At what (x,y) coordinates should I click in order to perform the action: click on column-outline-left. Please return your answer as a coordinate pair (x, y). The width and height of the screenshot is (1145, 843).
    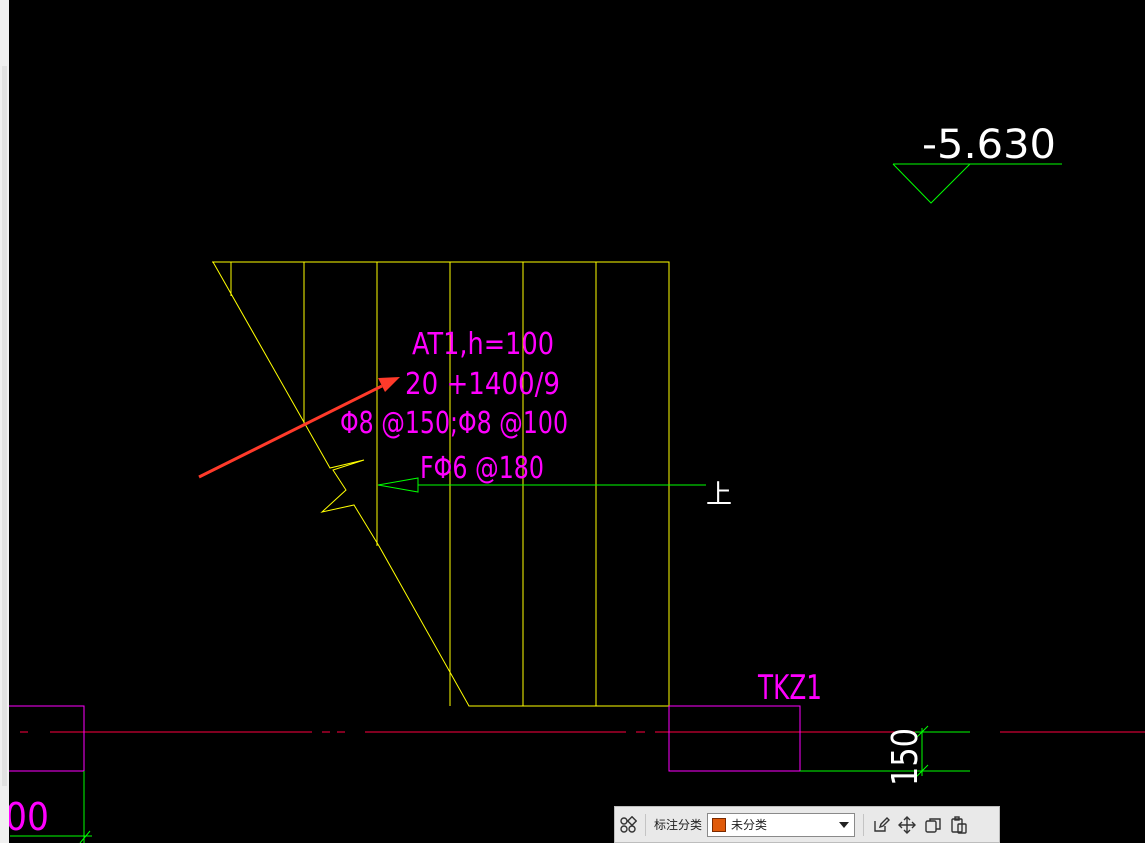
    Looking at the image, I should click on (47, 738).